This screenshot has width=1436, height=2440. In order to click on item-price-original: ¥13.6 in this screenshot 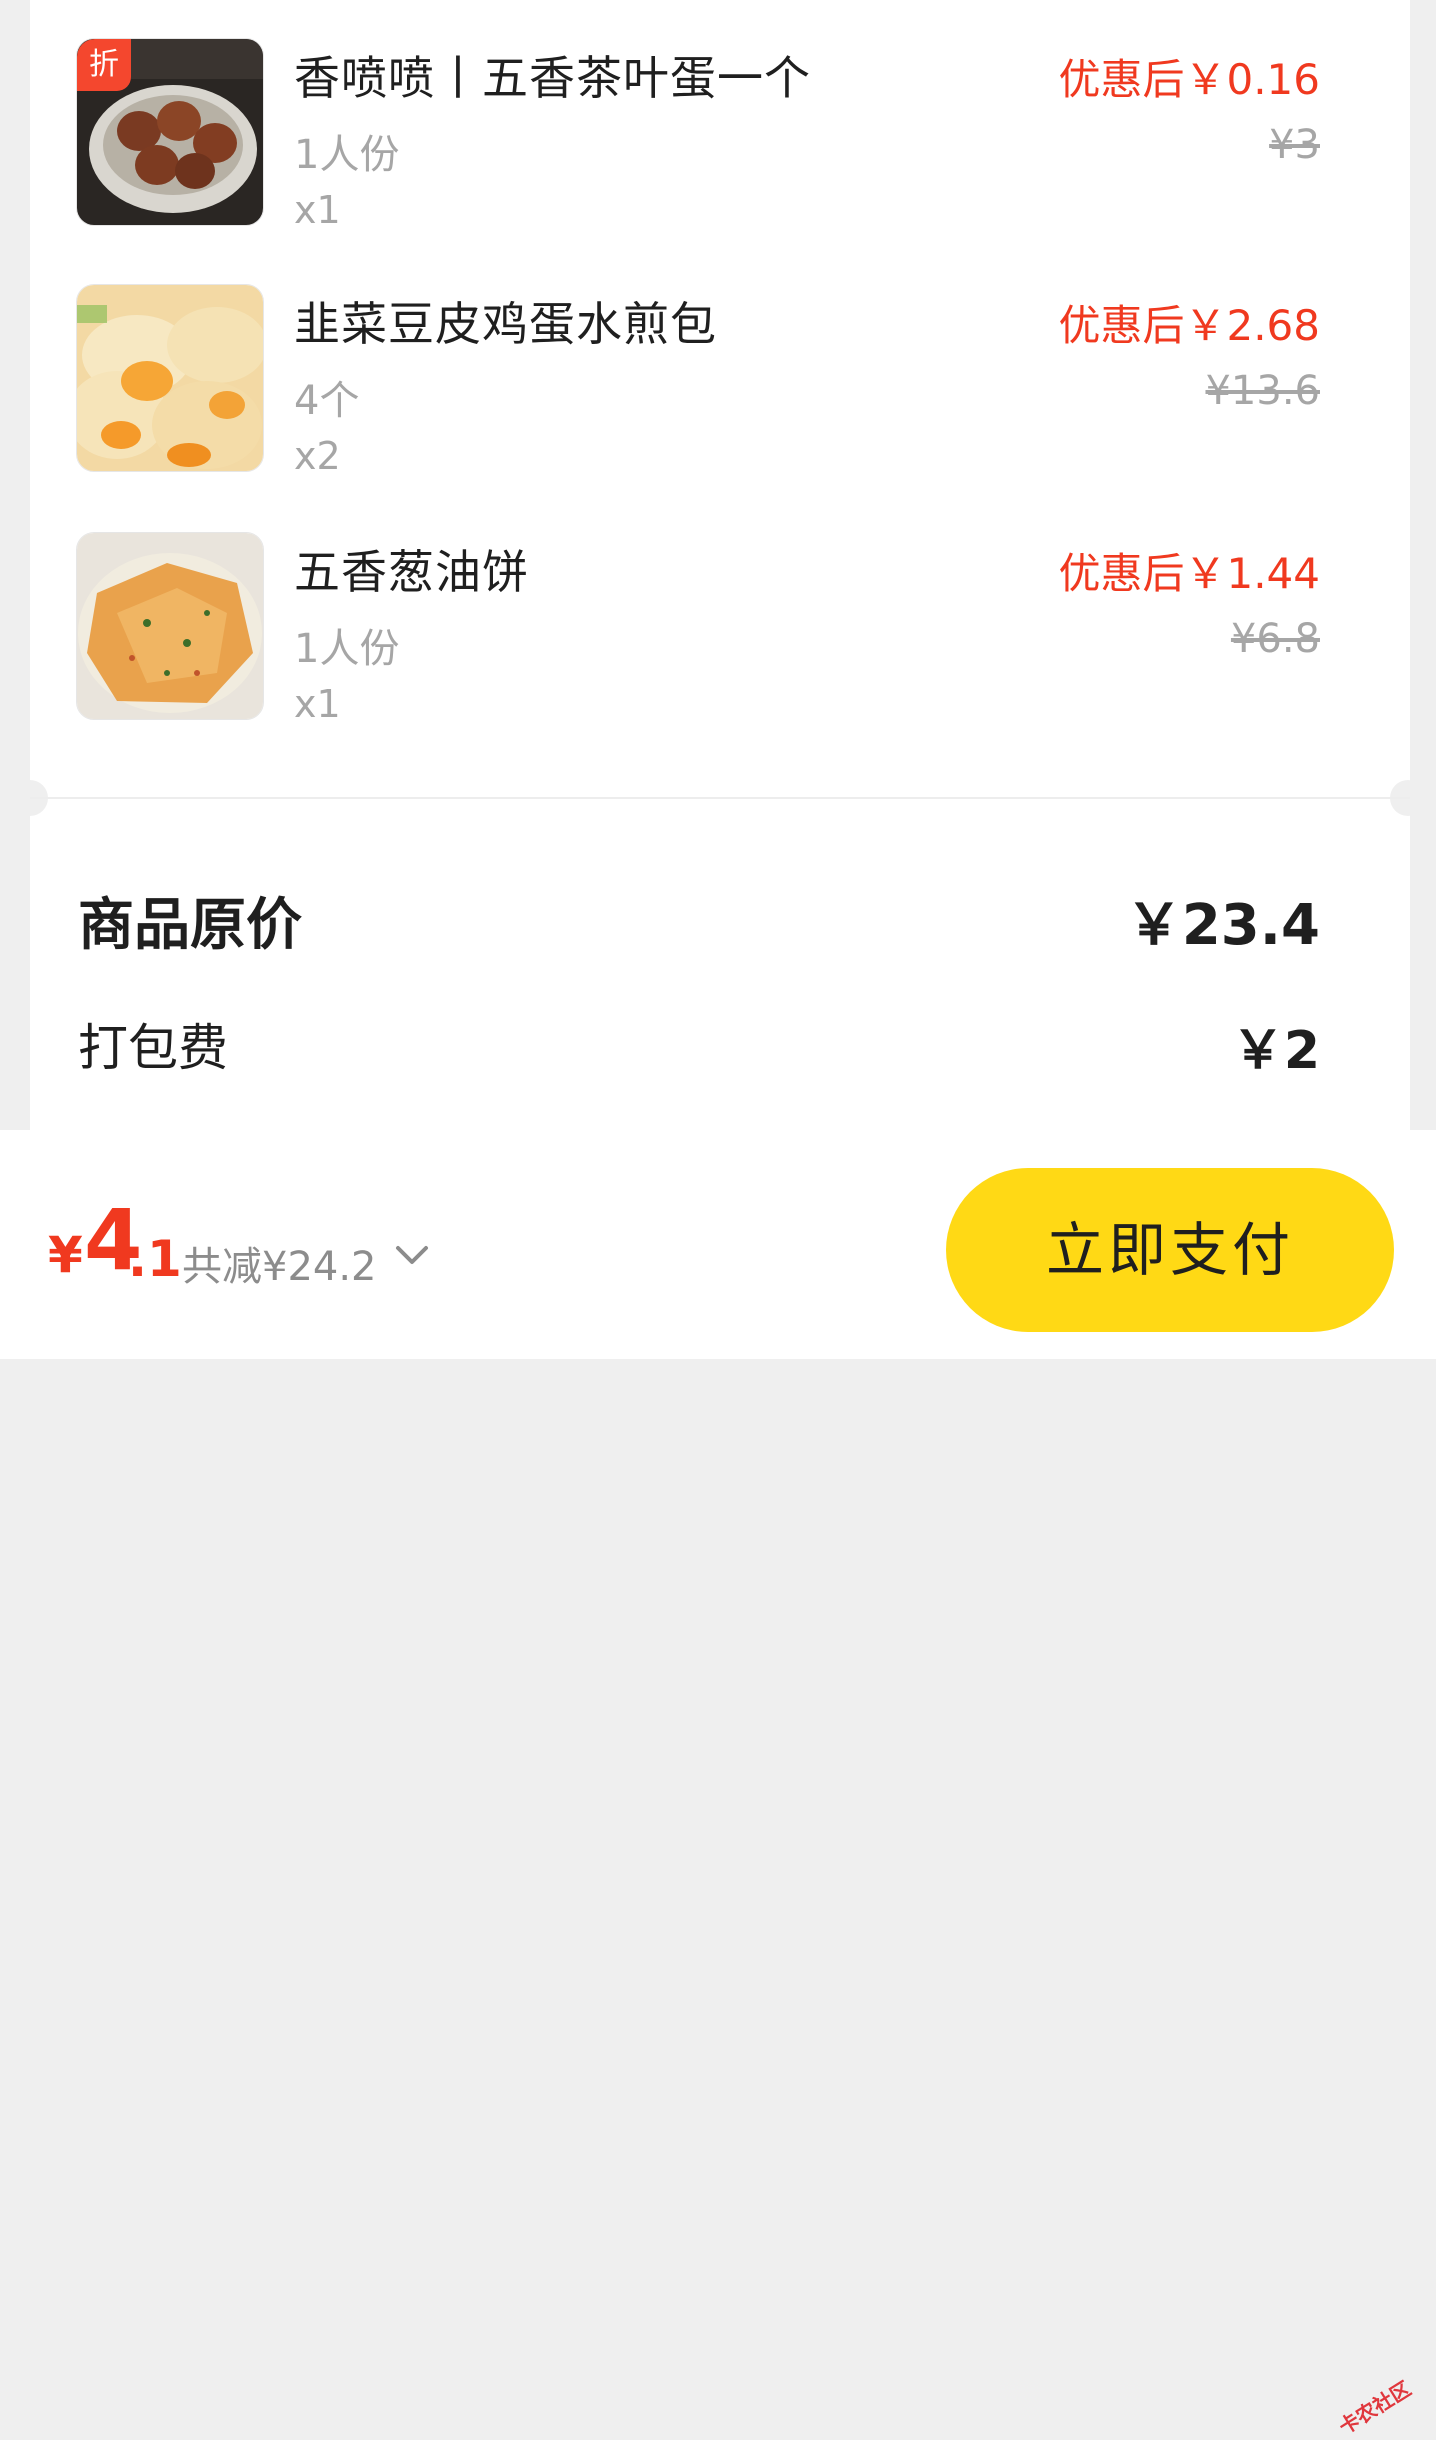, I will do `click(1262, 391)`.